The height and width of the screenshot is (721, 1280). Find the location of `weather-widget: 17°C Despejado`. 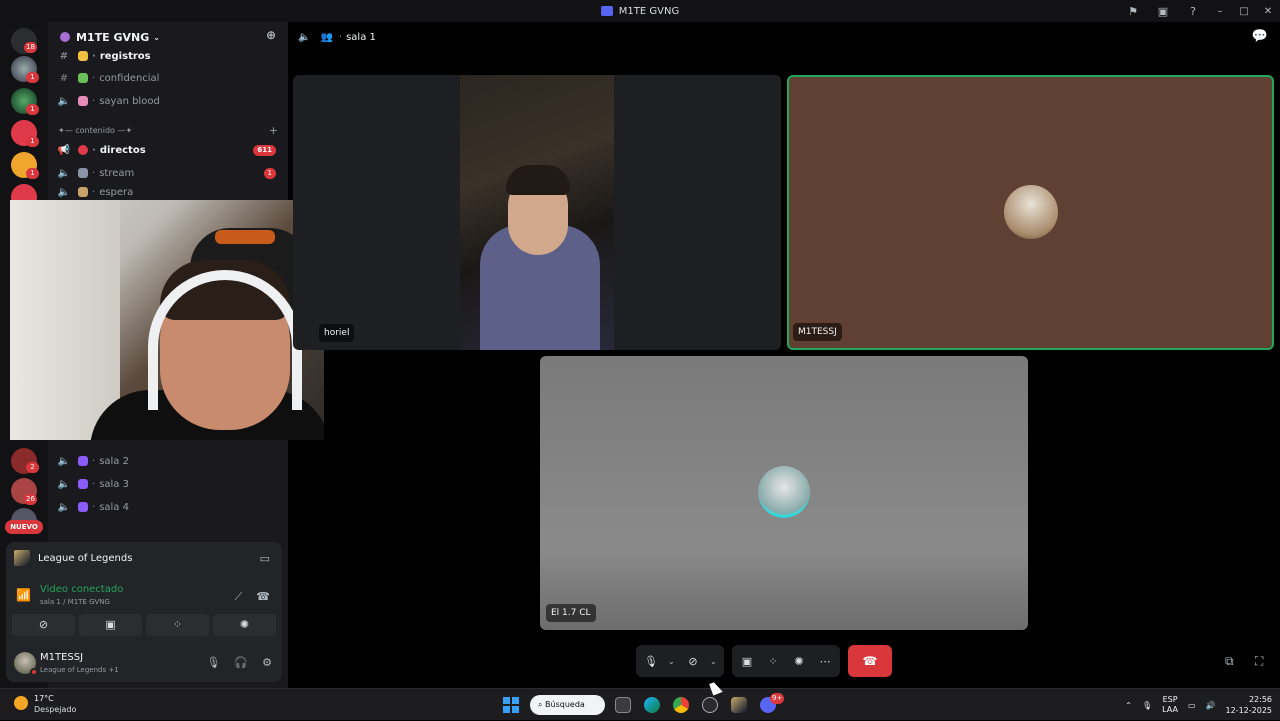

weather-widget: 17°C Despejado is located at coordinates (52, 705).